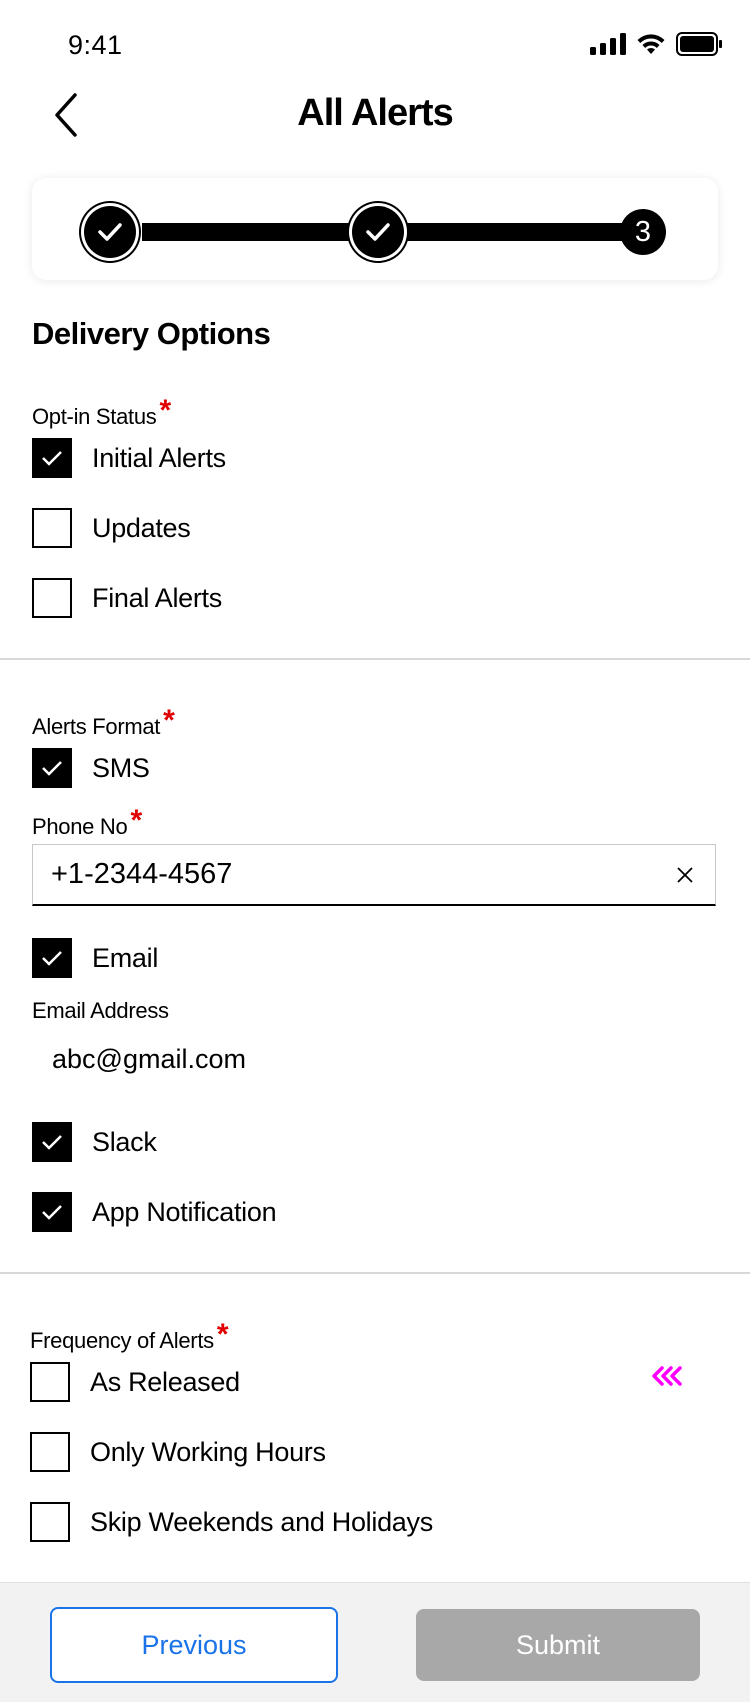 This screenshot has height=1702, width=750. I want to click on checkbox-final-alerts: Final Alerts, so click(127, 598).